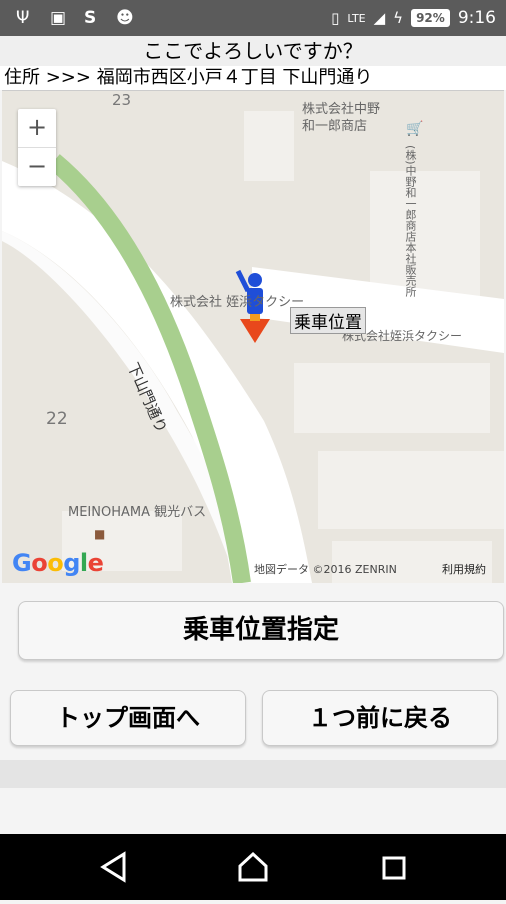  What do you see at coordinates (253, 18) in the screenshot?
I see `status-bar: Ψ ▣ S ☻ ▯ LTE ◢ ϟ 92% 9:16` at bounding box center [253, 18].